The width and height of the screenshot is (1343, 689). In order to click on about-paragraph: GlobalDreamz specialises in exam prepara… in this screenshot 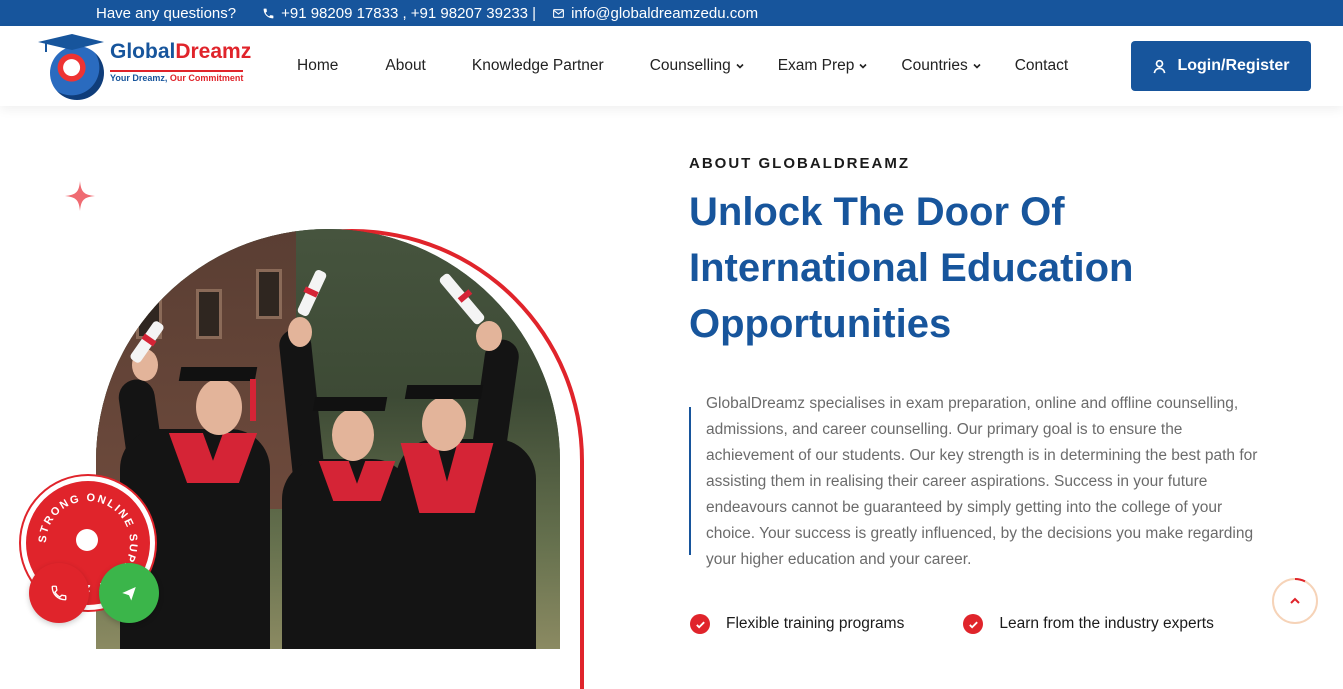, I will do `click(982, 481)`.